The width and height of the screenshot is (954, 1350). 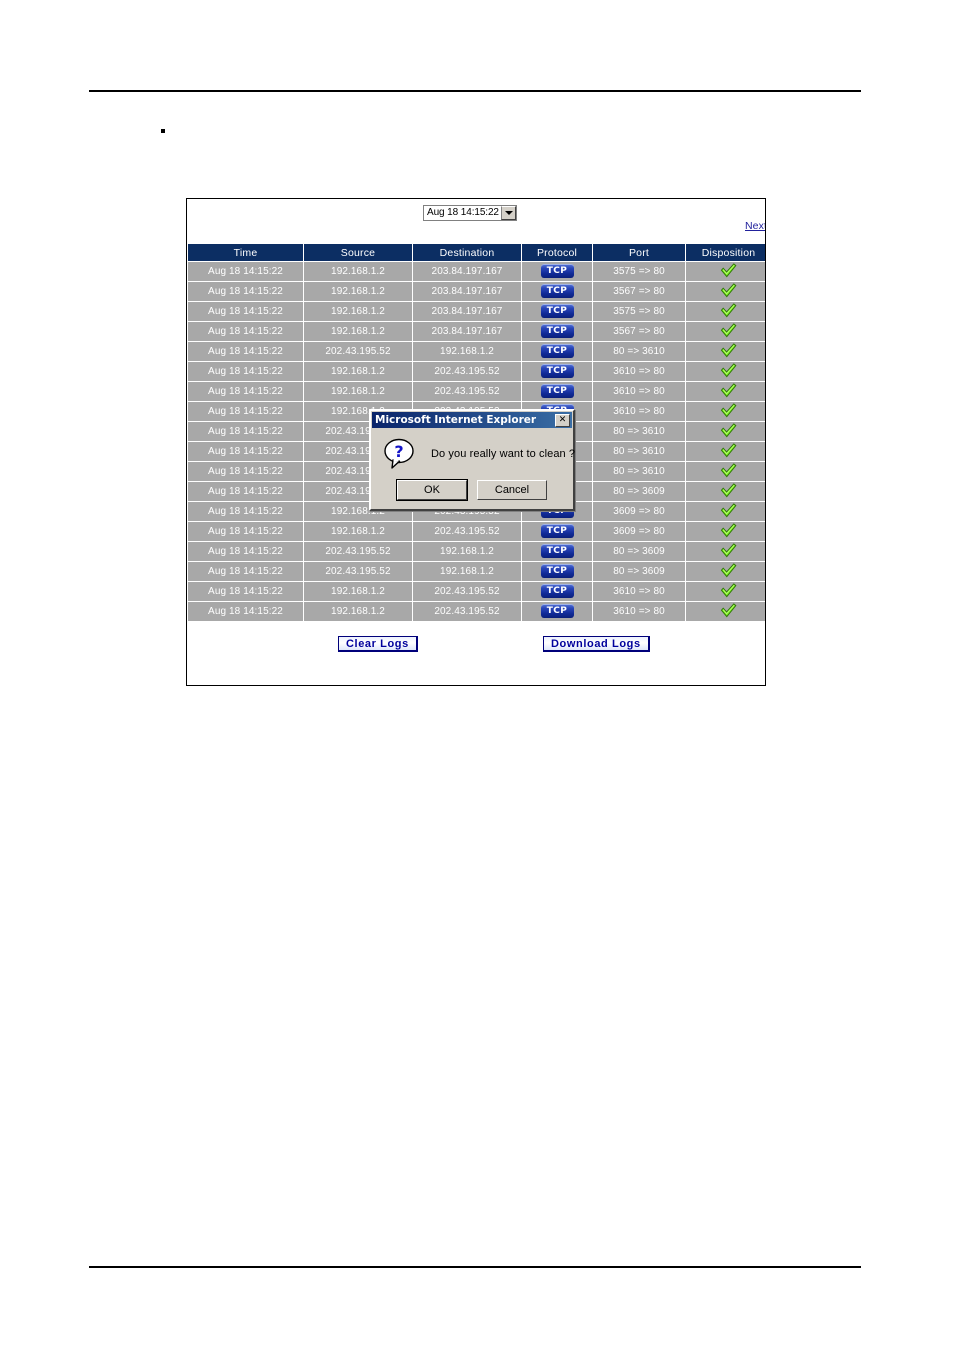 I want to click on column-header-destination: Destination, so click(x=467, y=252).